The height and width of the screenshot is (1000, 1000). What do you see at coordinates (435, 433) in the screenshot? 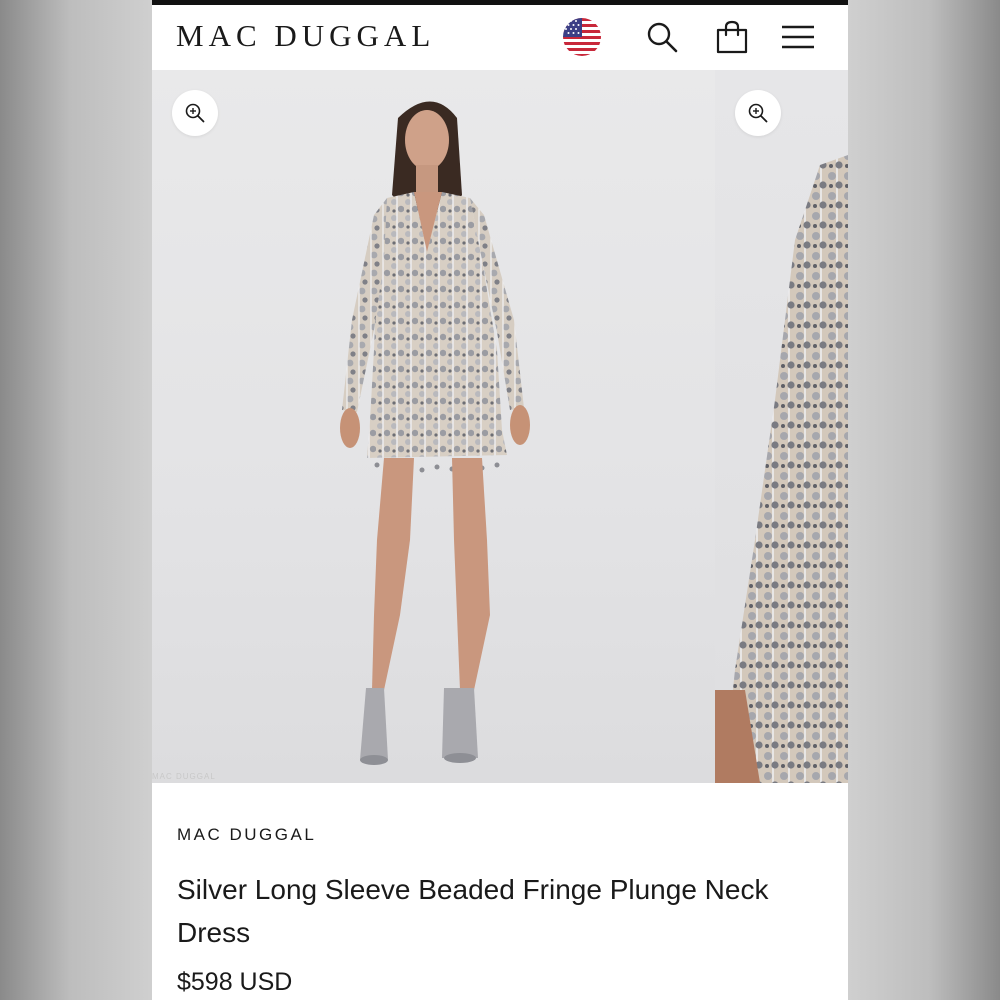
I see `model-photo` at bounding box center [435, 433].